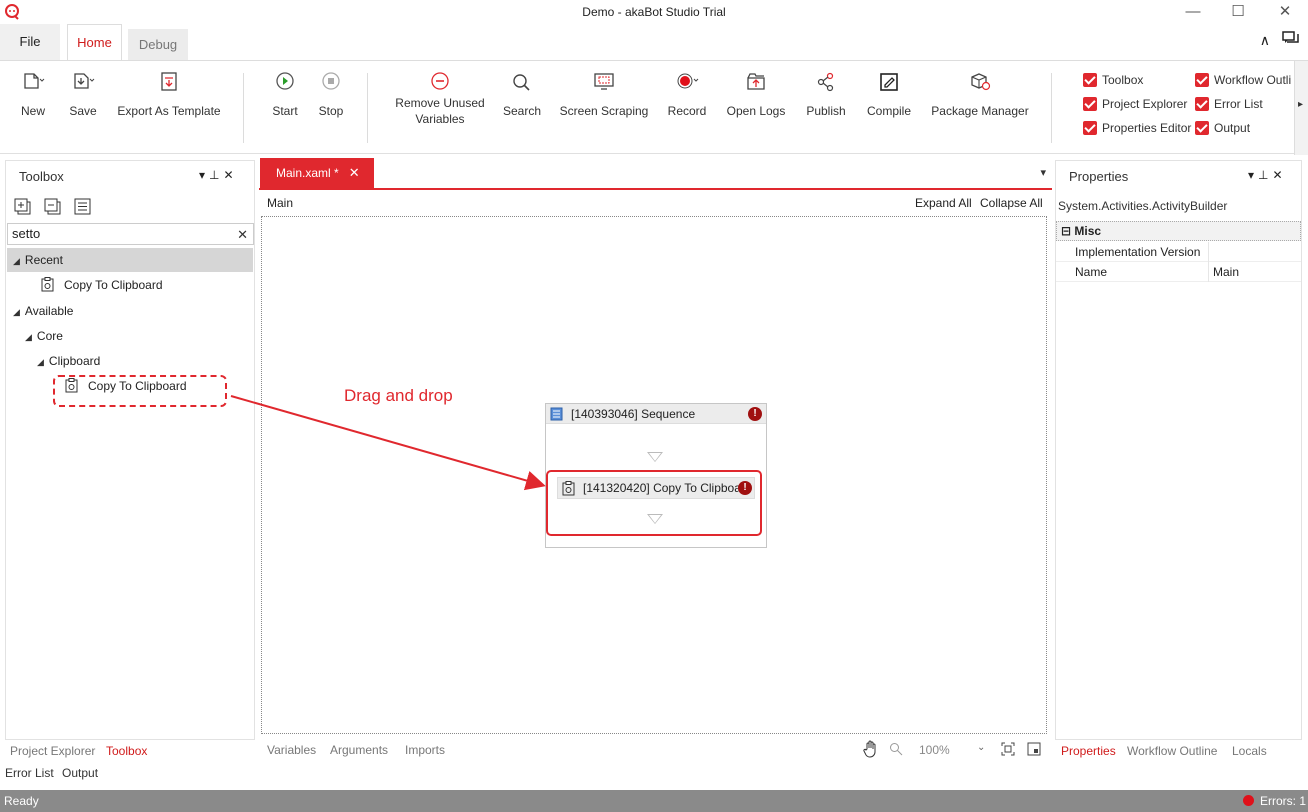 Image resolution: width=1308 pixels, height=812 pixels. Describe the element at coordinates (80, 773) in the screenshot. I see `tab-output: Output` at that location.